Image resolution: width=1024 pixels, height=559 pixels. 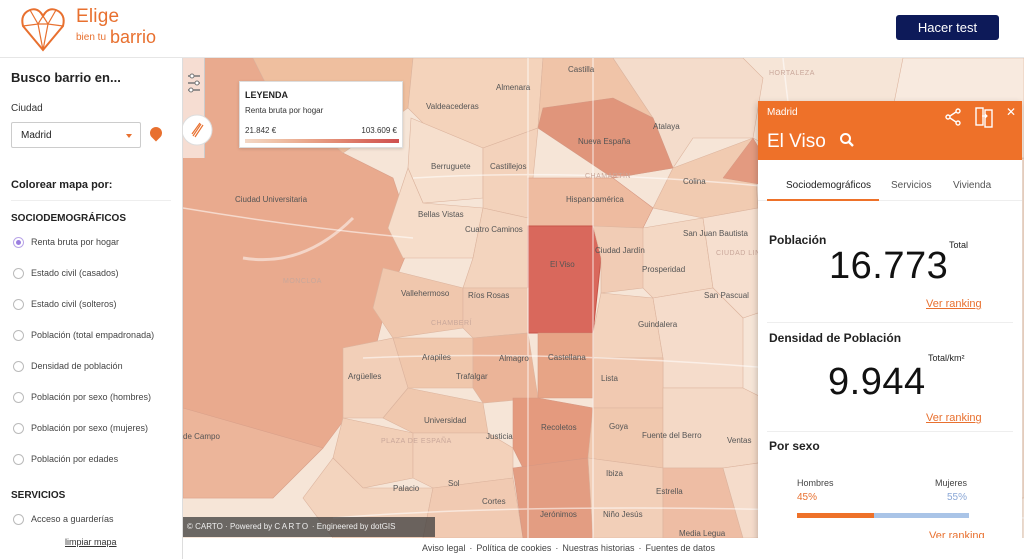 I want to click on panel-tabs: Sociodemográficos Servicios Vivienda, so click(x=890, y=186).